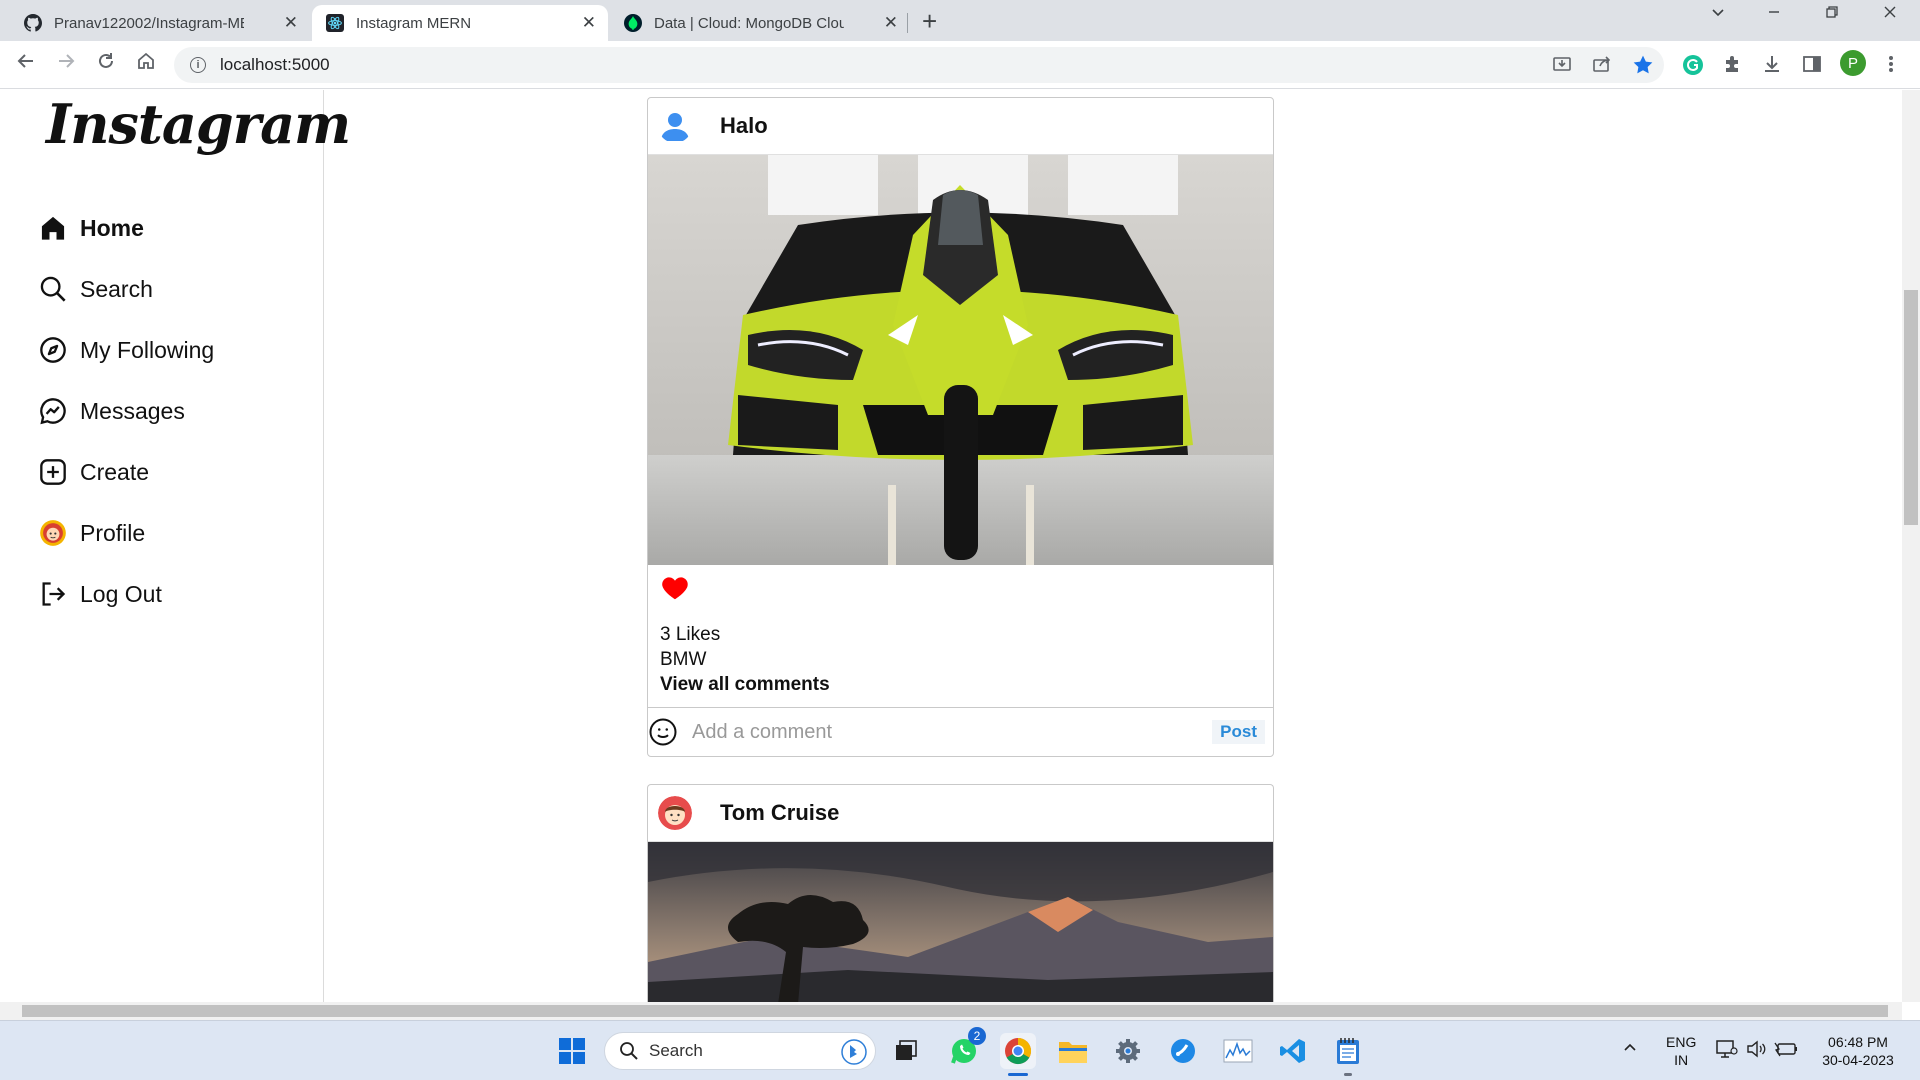  Describe the element at coordinates (906, 1051) in the screenshot. I see `task-view-icon` at that location.